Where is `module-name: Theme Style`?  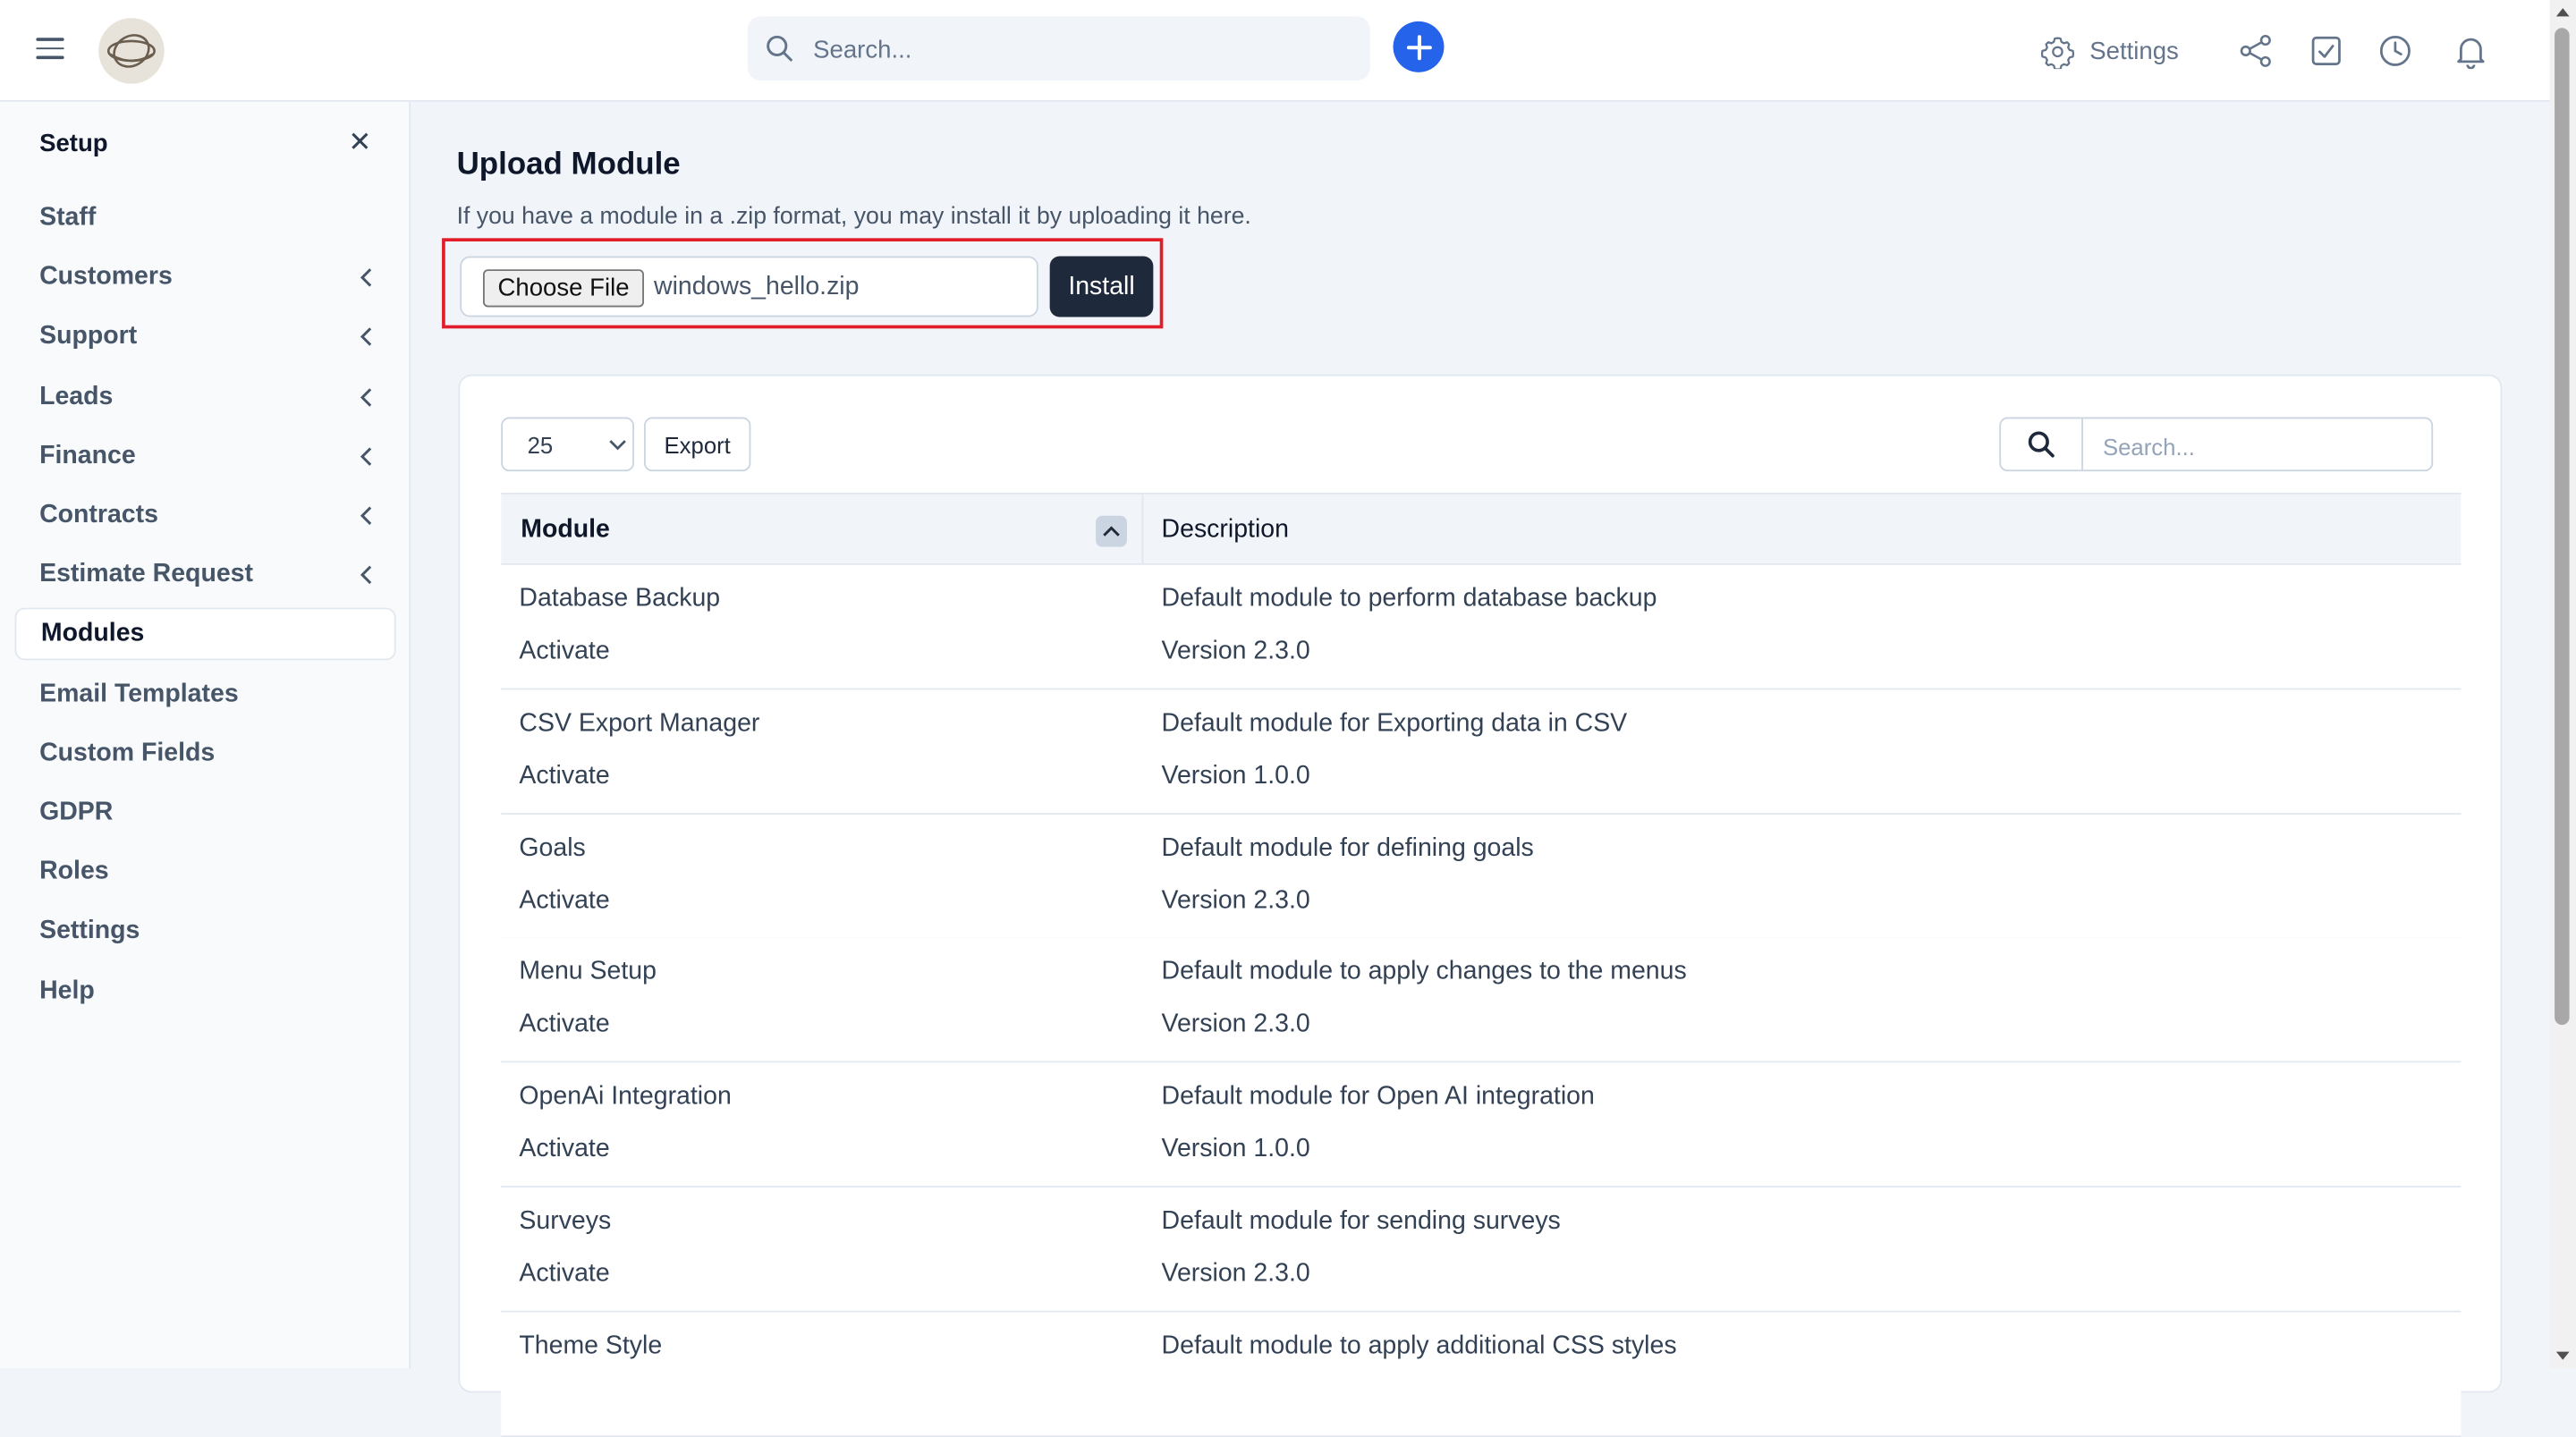
module-name: Theme Style is located at coordinates (591, 1346).